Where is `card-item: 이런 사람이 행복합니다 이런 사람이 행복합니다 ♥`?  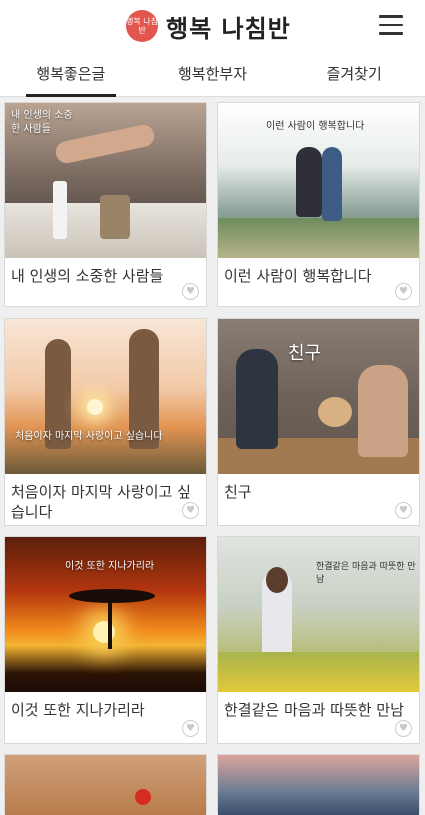
card-item: 이런 사람이 행복합니다 이런 사람이 행복합니다 ♥ is located at coordinates (318, 204).